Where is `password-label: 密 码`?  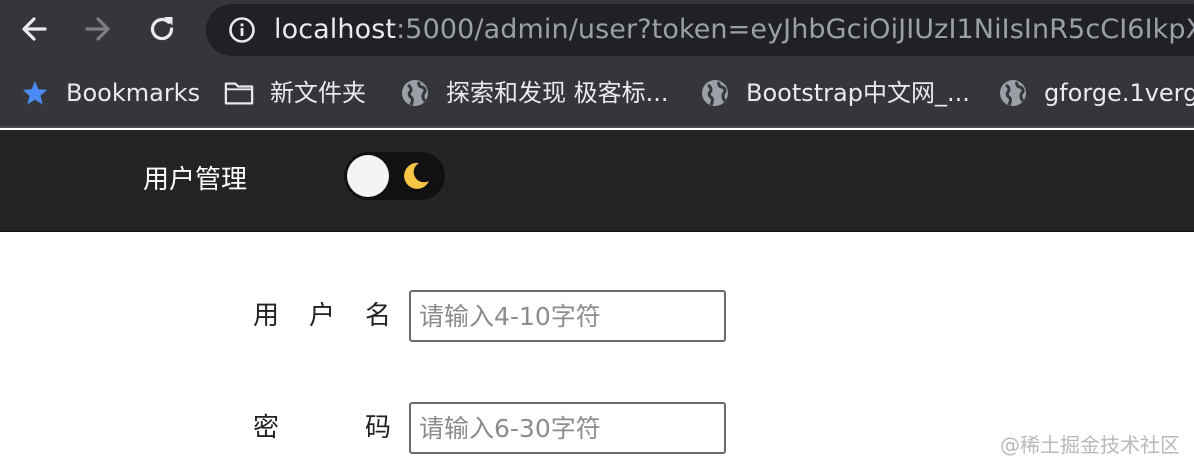 password-label: 密 码 is located at coordinates (322, 428).